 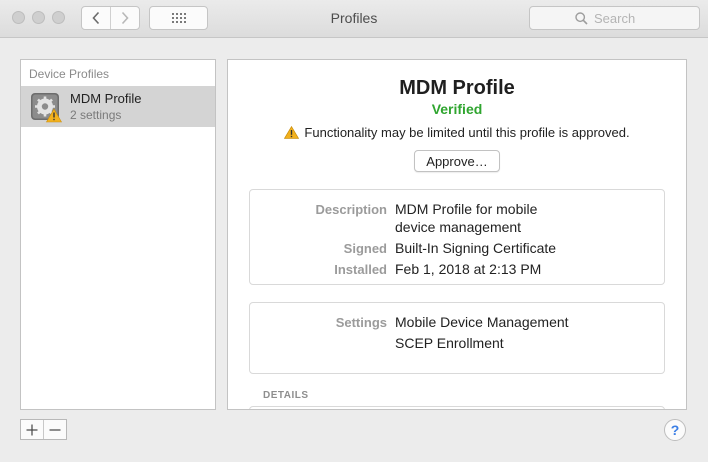 I want to click on verification-status: Verified, so click(x=457, y=109).